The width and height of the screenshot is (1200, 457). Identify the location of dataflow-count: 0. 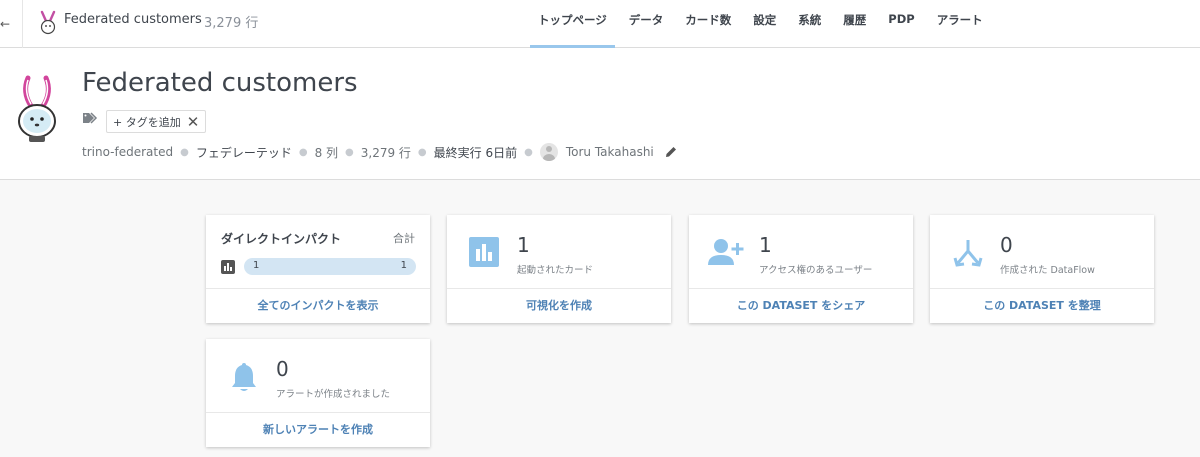
(1006, 245).